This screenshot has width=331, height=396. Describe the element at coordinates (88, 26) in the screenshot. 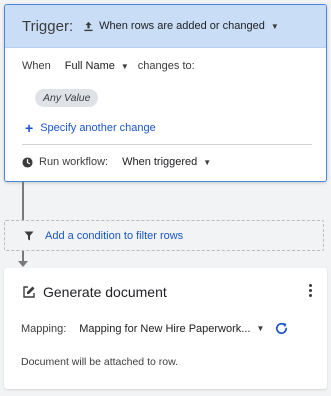

I see `upload-icon` at that location.